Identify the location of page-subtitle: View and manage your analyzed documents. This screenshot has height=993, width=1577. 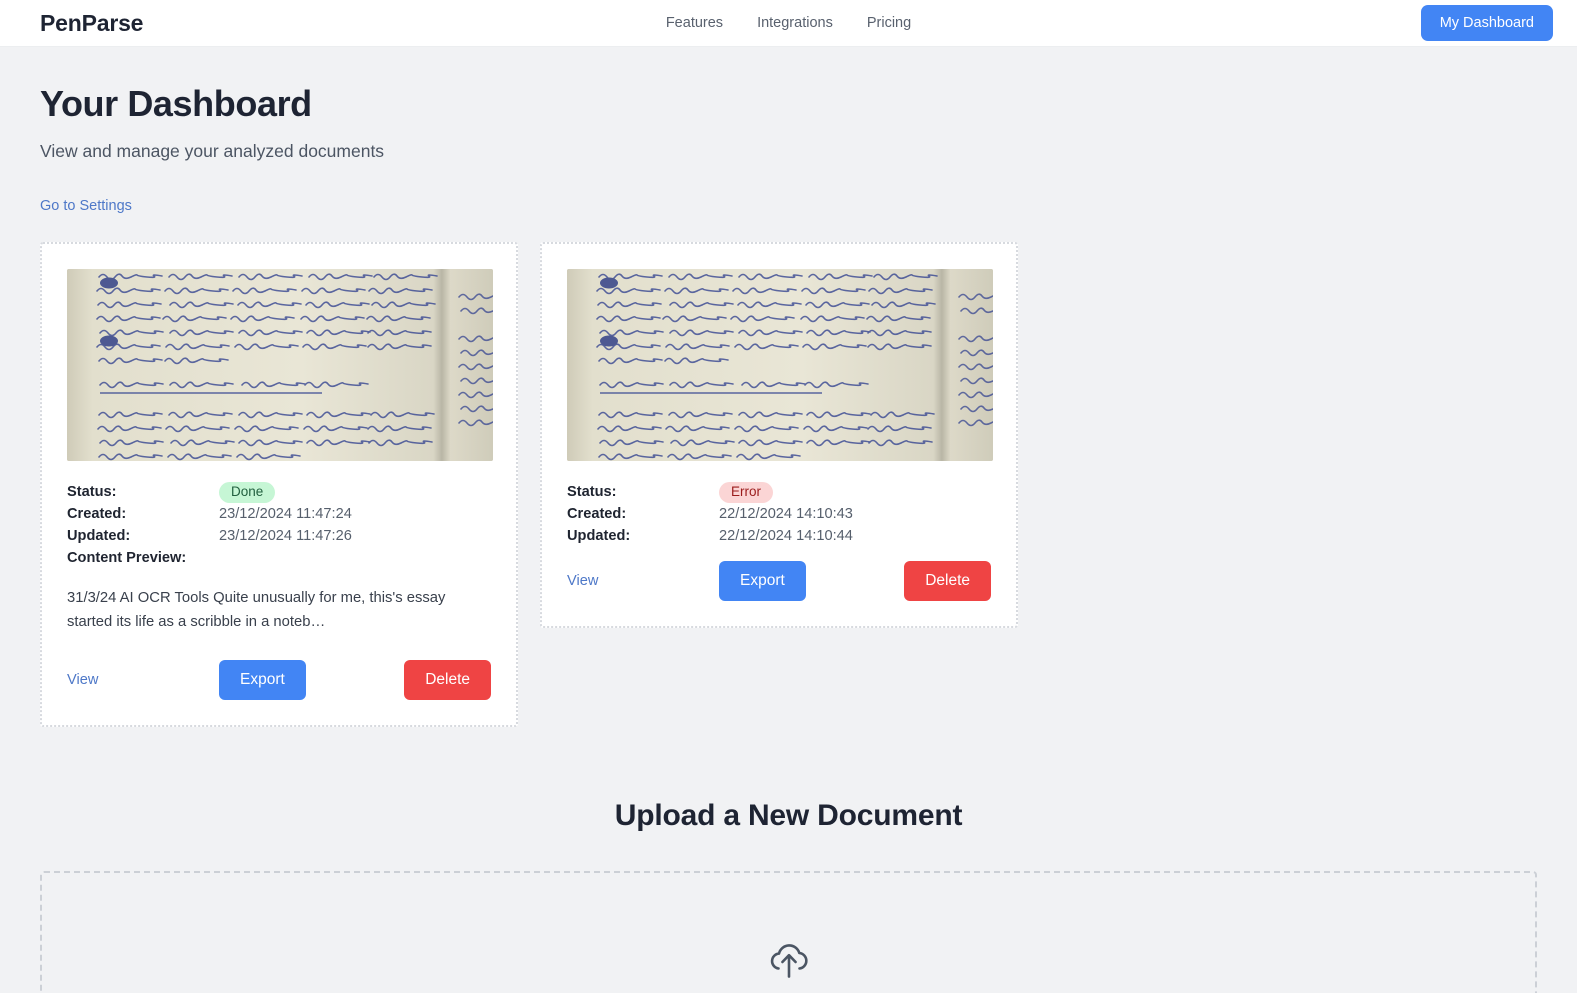
(212, 151).